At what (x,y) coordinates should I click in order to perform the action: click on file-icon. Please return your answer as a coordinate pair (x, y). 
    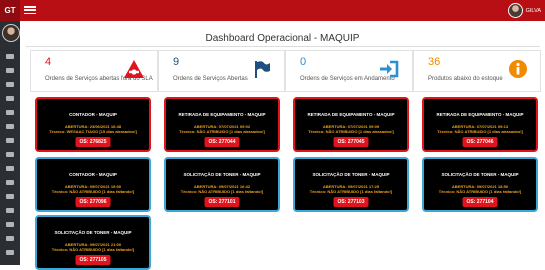
    Looking at the image, I should click on (10, 196).